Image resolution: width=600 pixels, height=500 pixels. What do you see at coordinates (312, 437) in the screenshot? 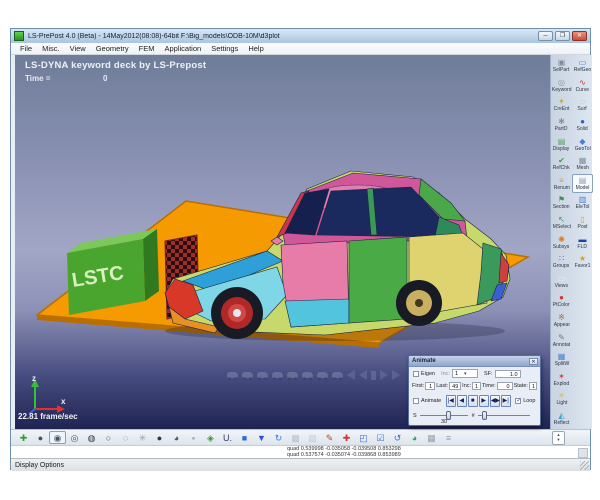
I see `inactive-tool-2-icon: ▨` at bounding box center [312, 437].